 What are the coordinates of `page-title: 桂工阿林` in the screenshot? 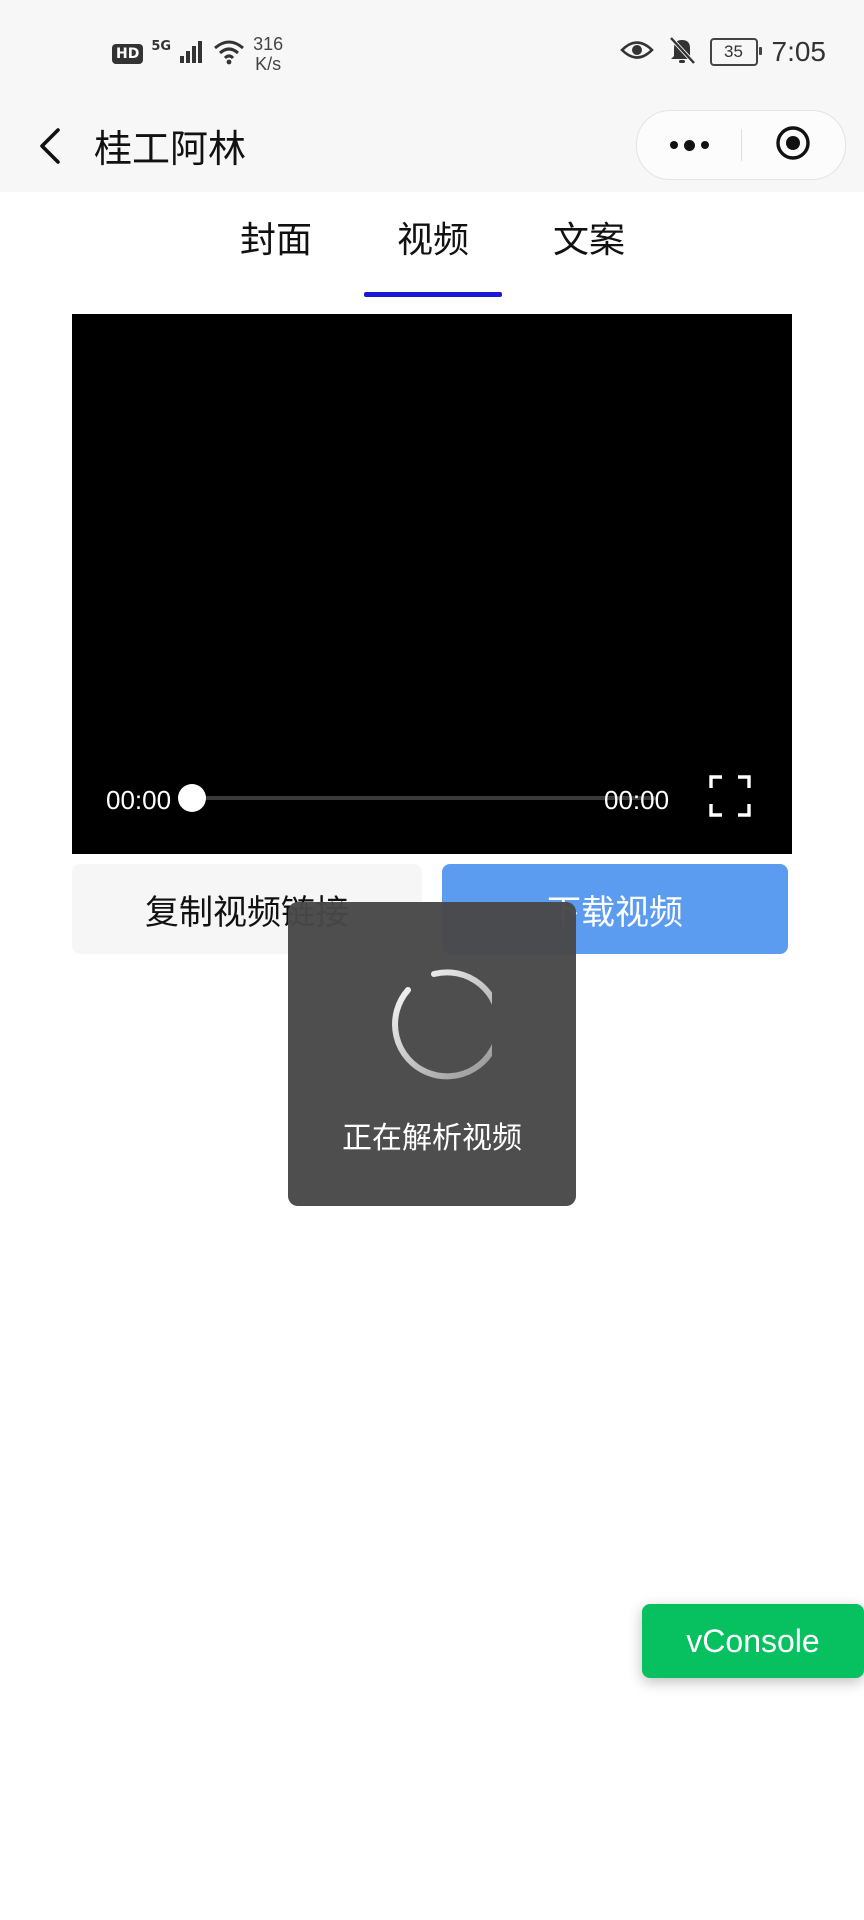 It's located at (170, 149).